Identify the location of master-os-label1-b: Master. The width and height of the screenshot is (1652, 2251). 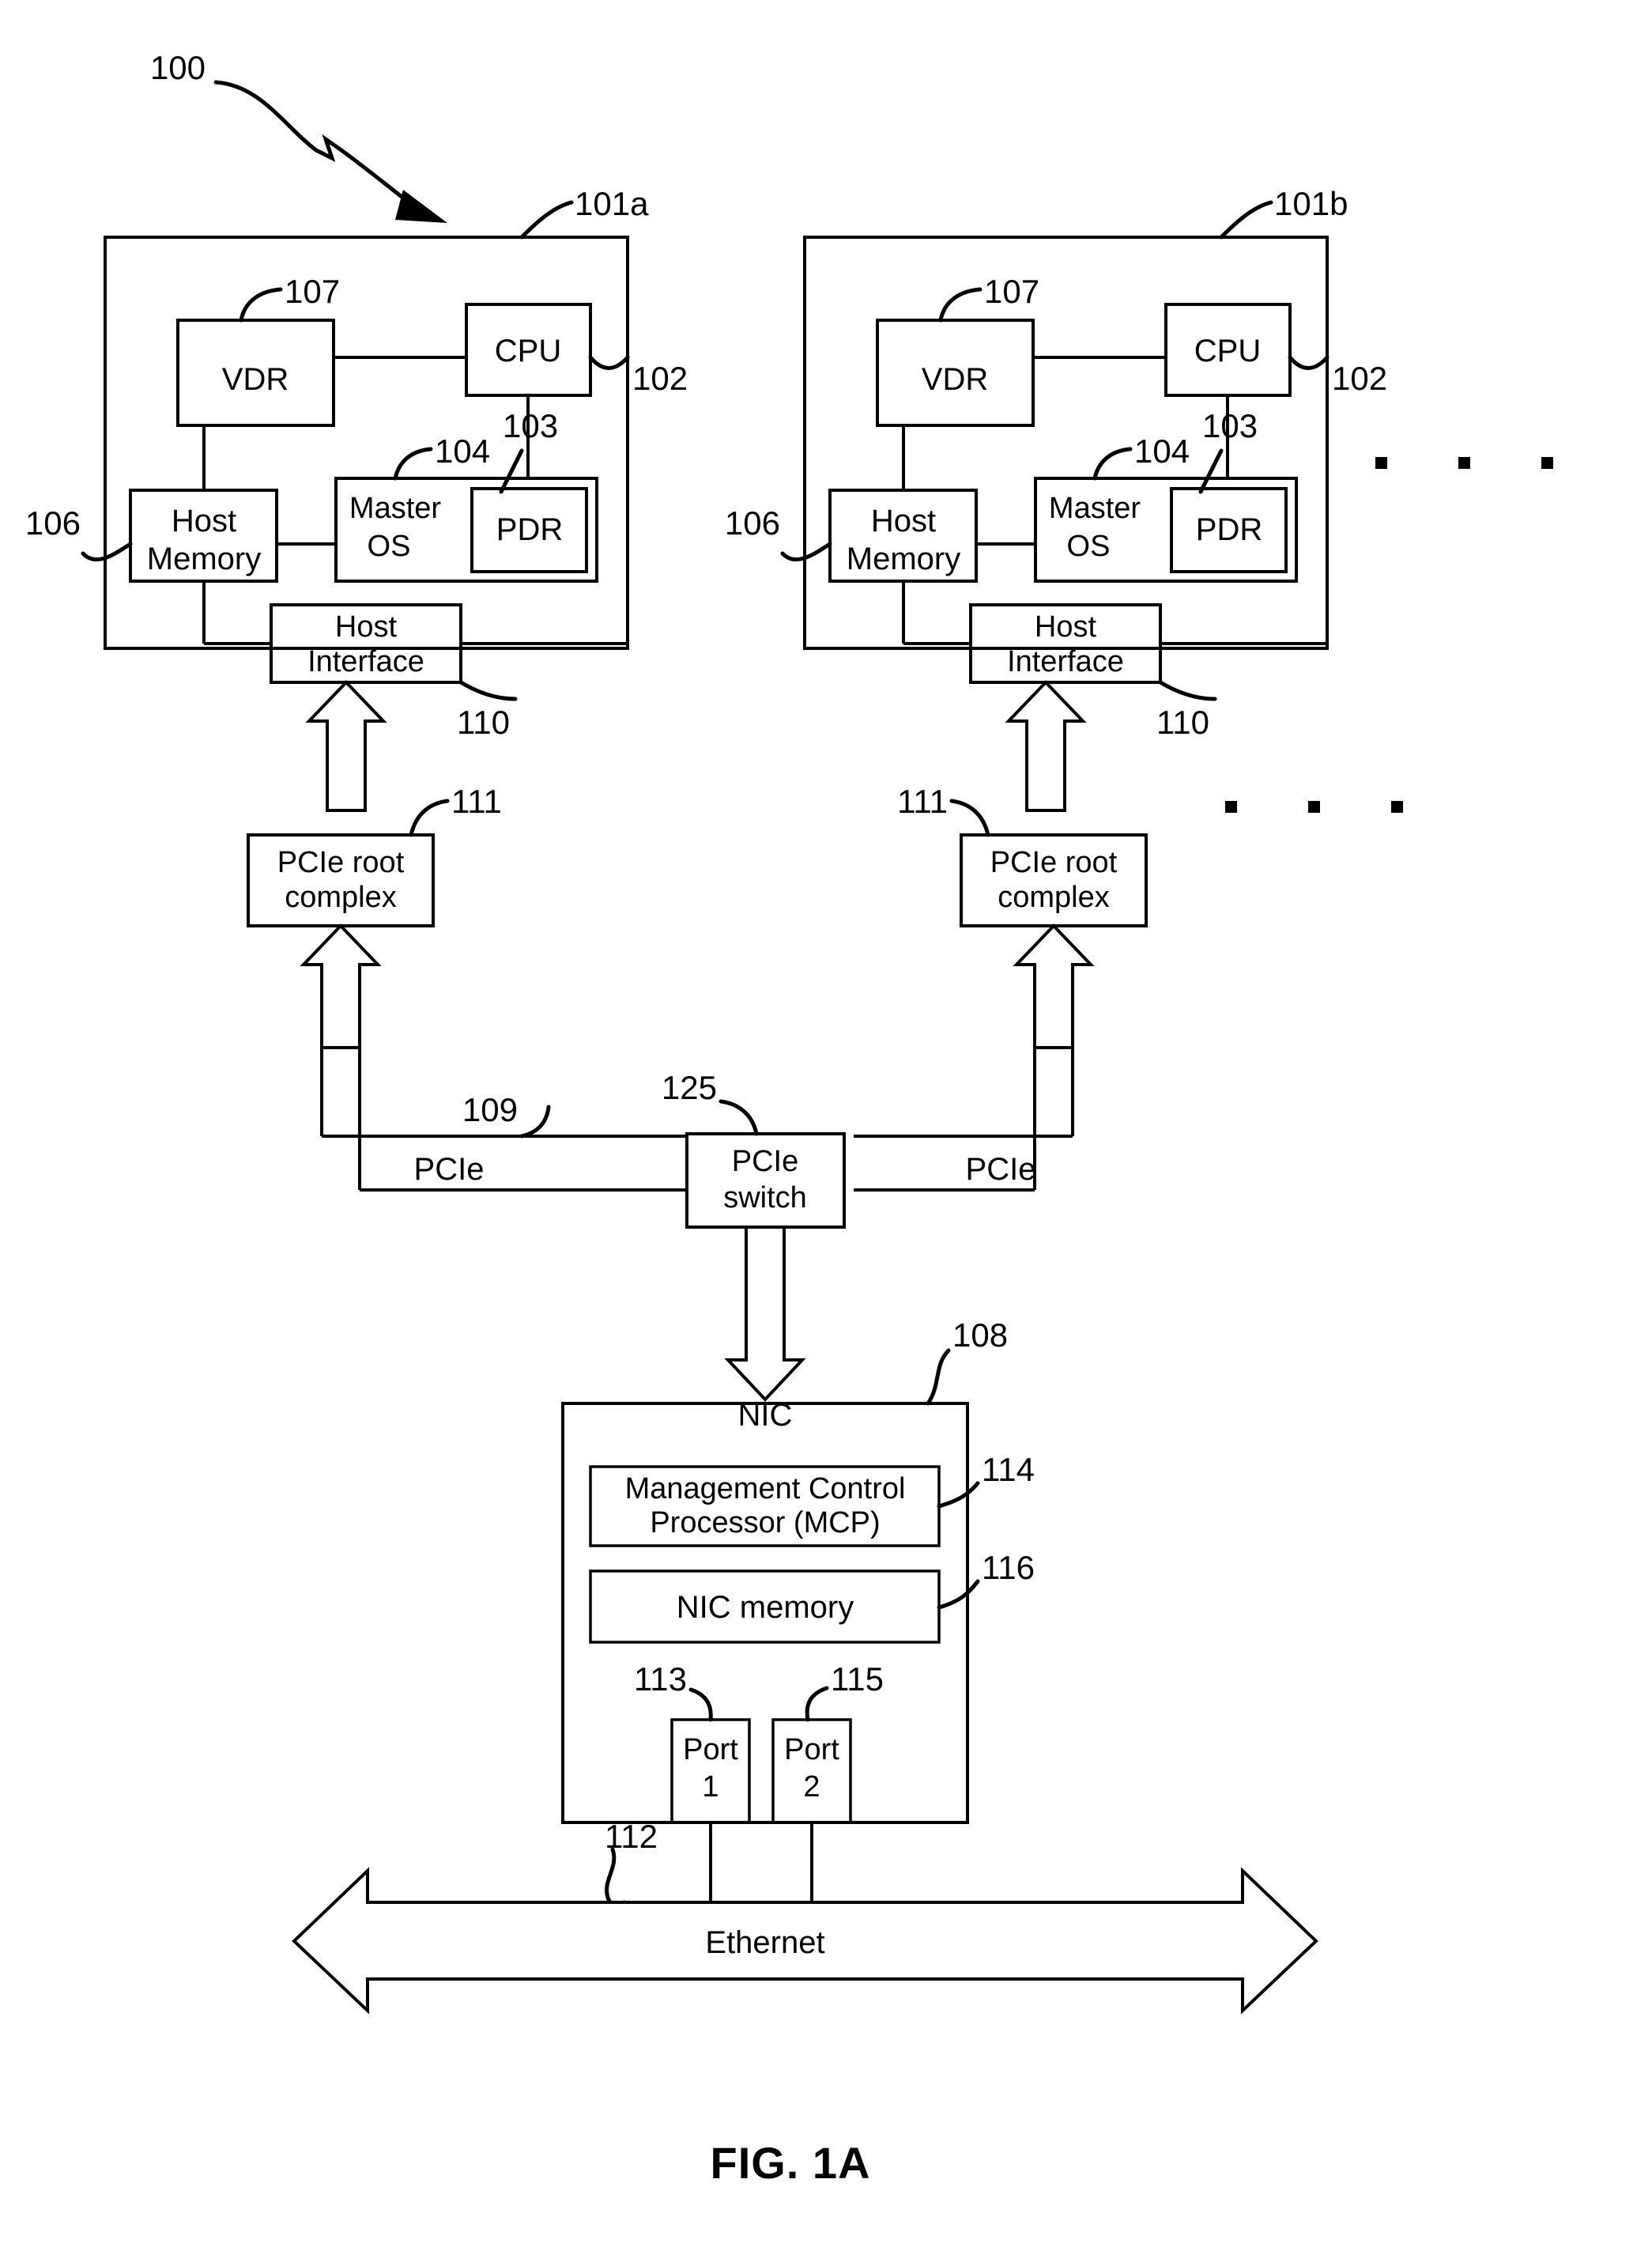
(1095, 508).